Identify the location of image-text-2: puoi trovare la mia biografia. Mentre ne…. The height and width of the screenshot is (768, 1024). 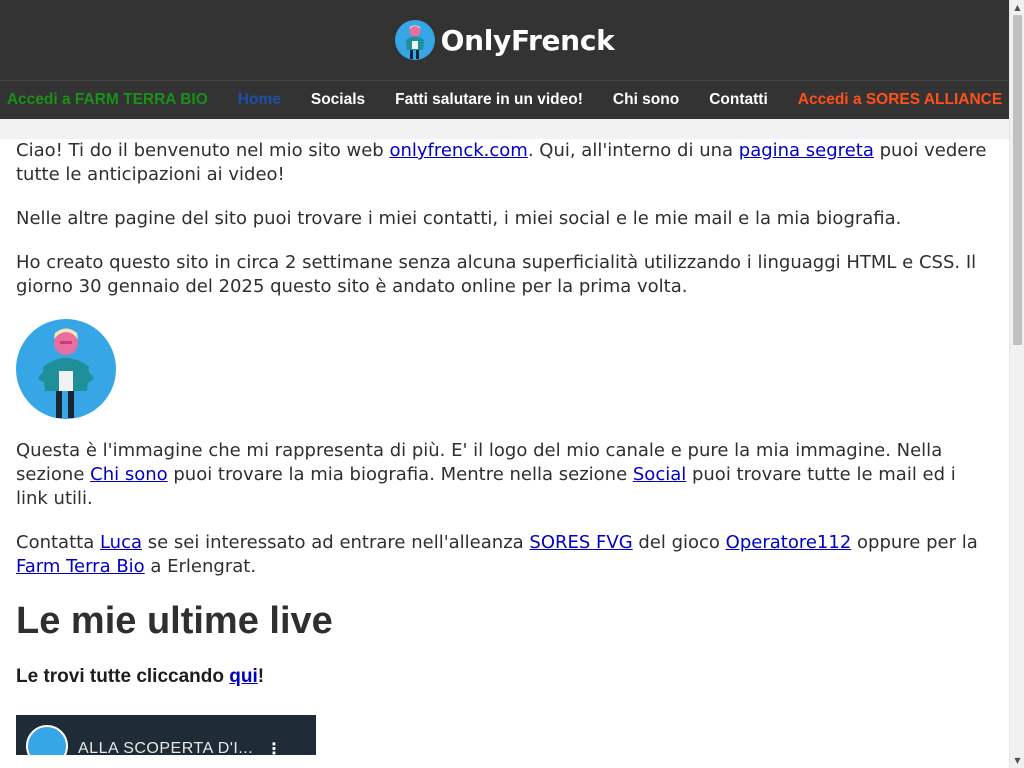
(400, 474).